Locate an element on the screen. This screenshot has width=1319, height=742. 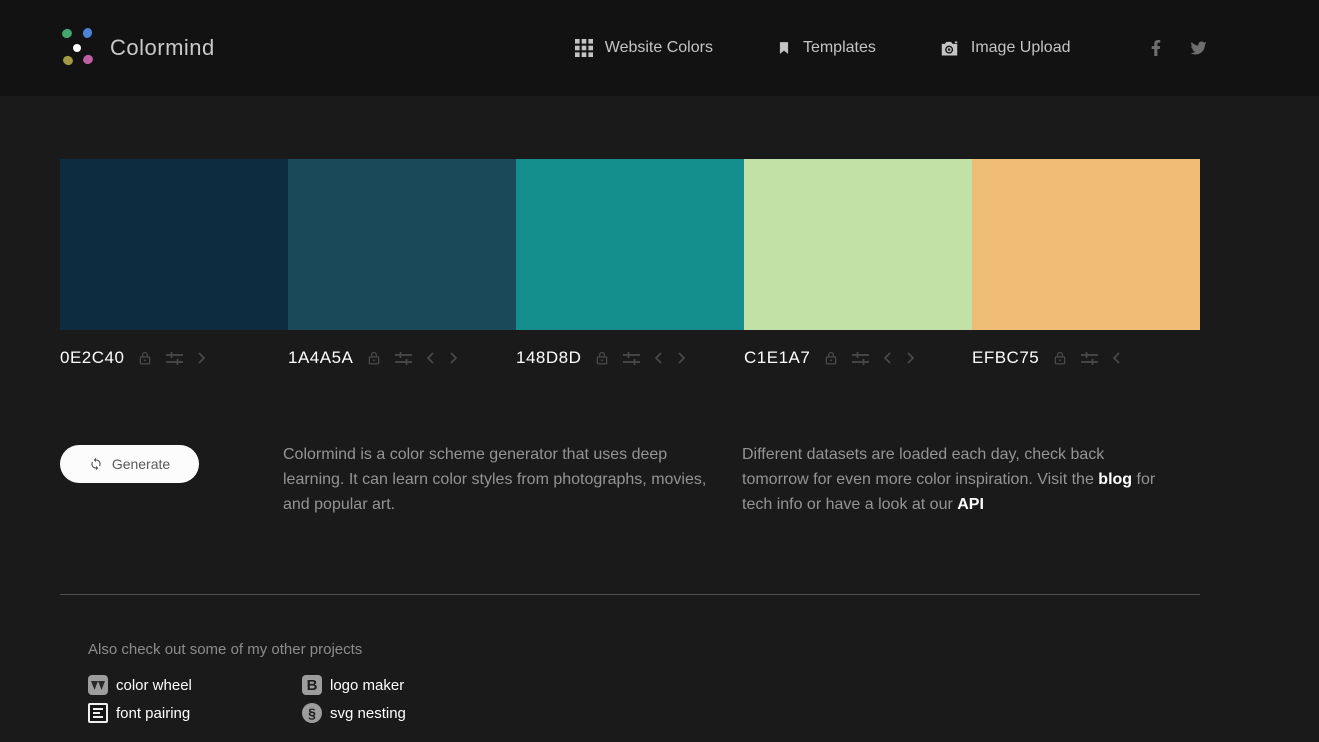
blog-link: blog is located at coordinates (1115, 479).